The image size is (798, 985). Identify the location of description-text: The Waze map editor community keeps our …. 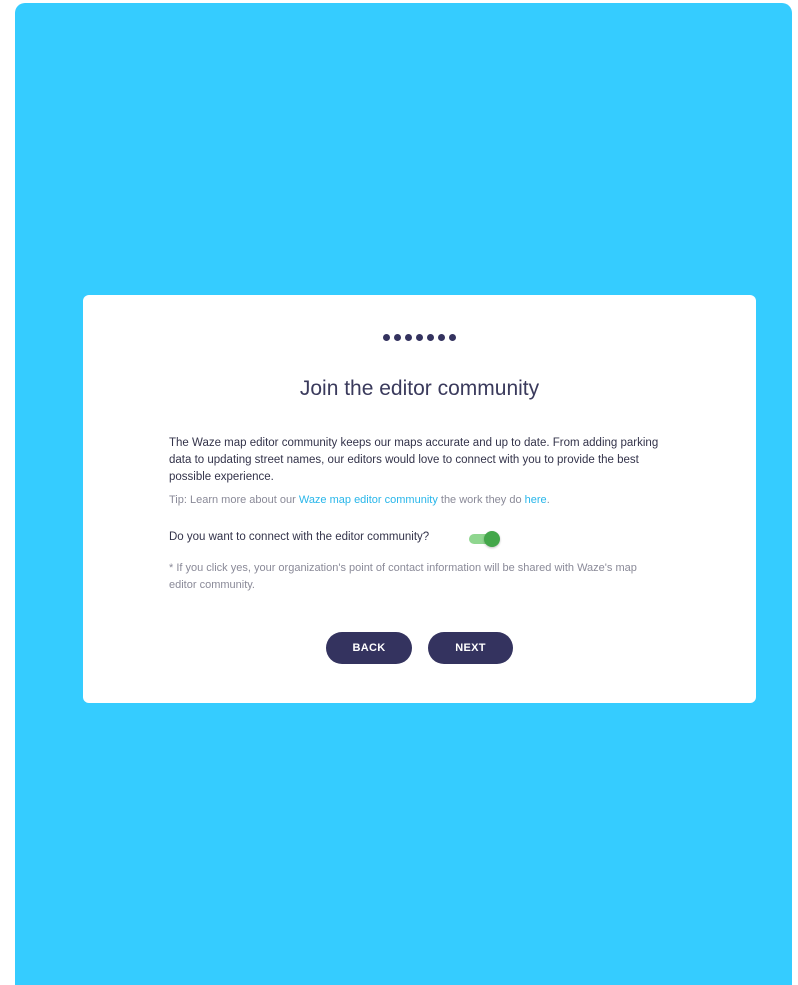
(414, 460).